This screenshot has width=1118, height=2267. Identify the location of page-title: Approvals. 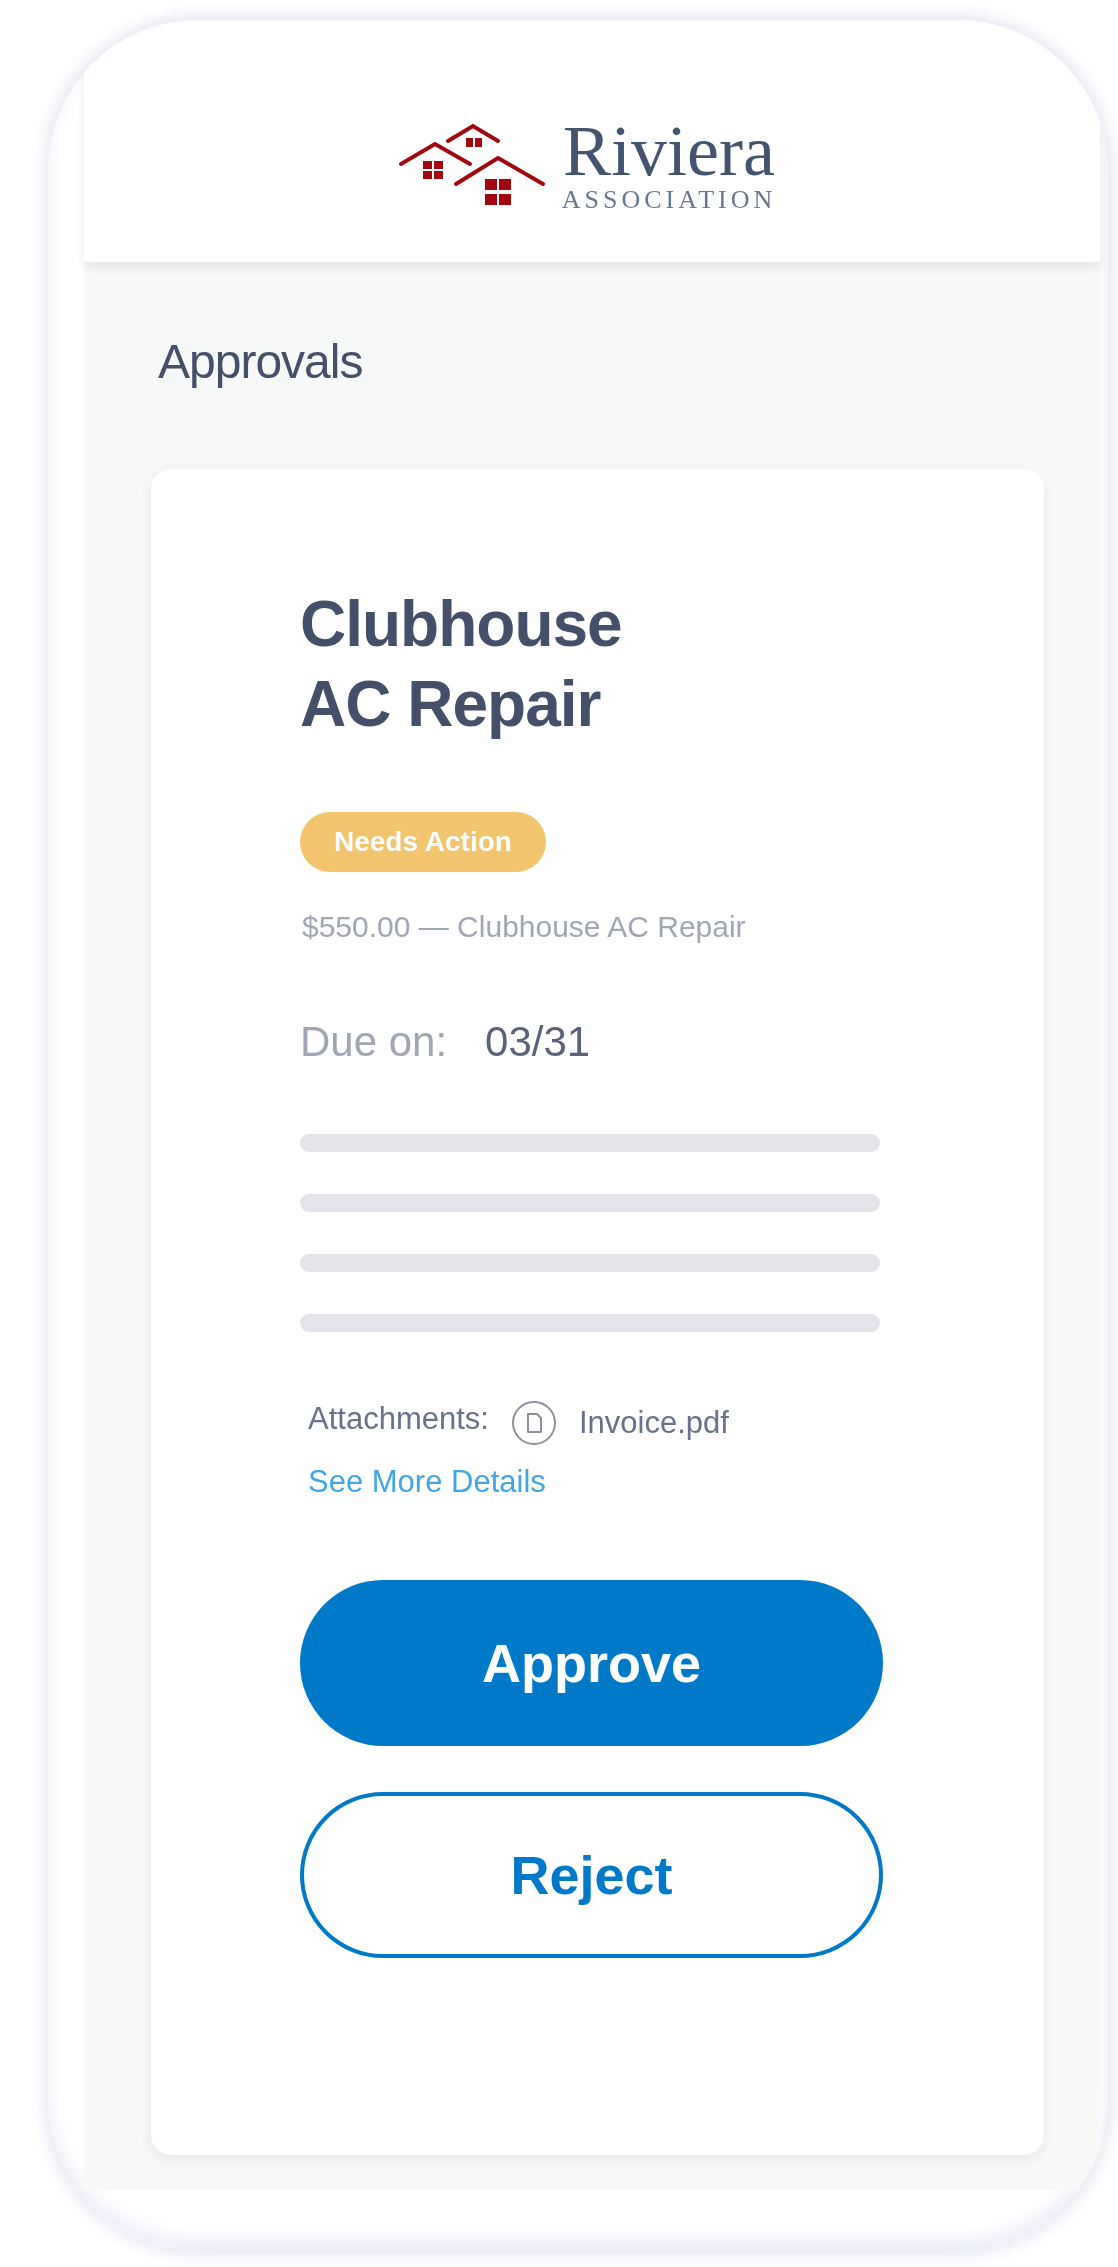
(261, 361).